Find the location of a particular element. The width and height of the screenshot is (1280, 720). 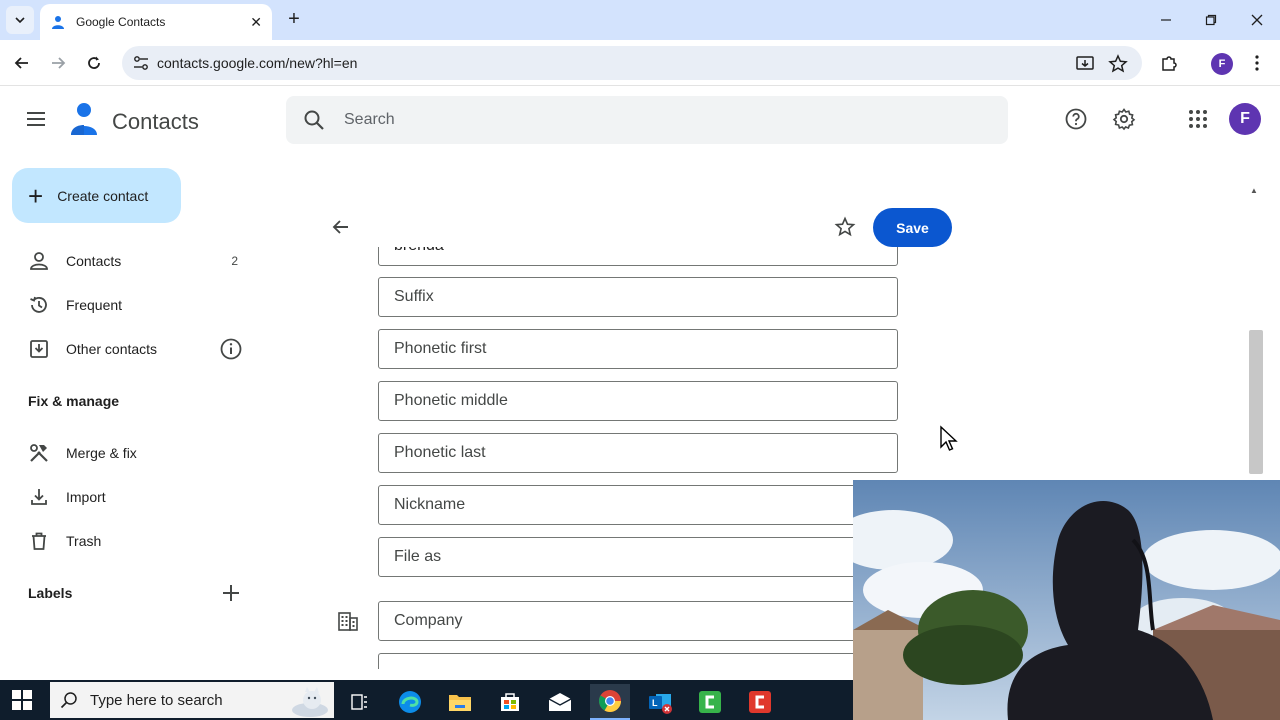

save-button: Save is located at coordinates (912, 227).